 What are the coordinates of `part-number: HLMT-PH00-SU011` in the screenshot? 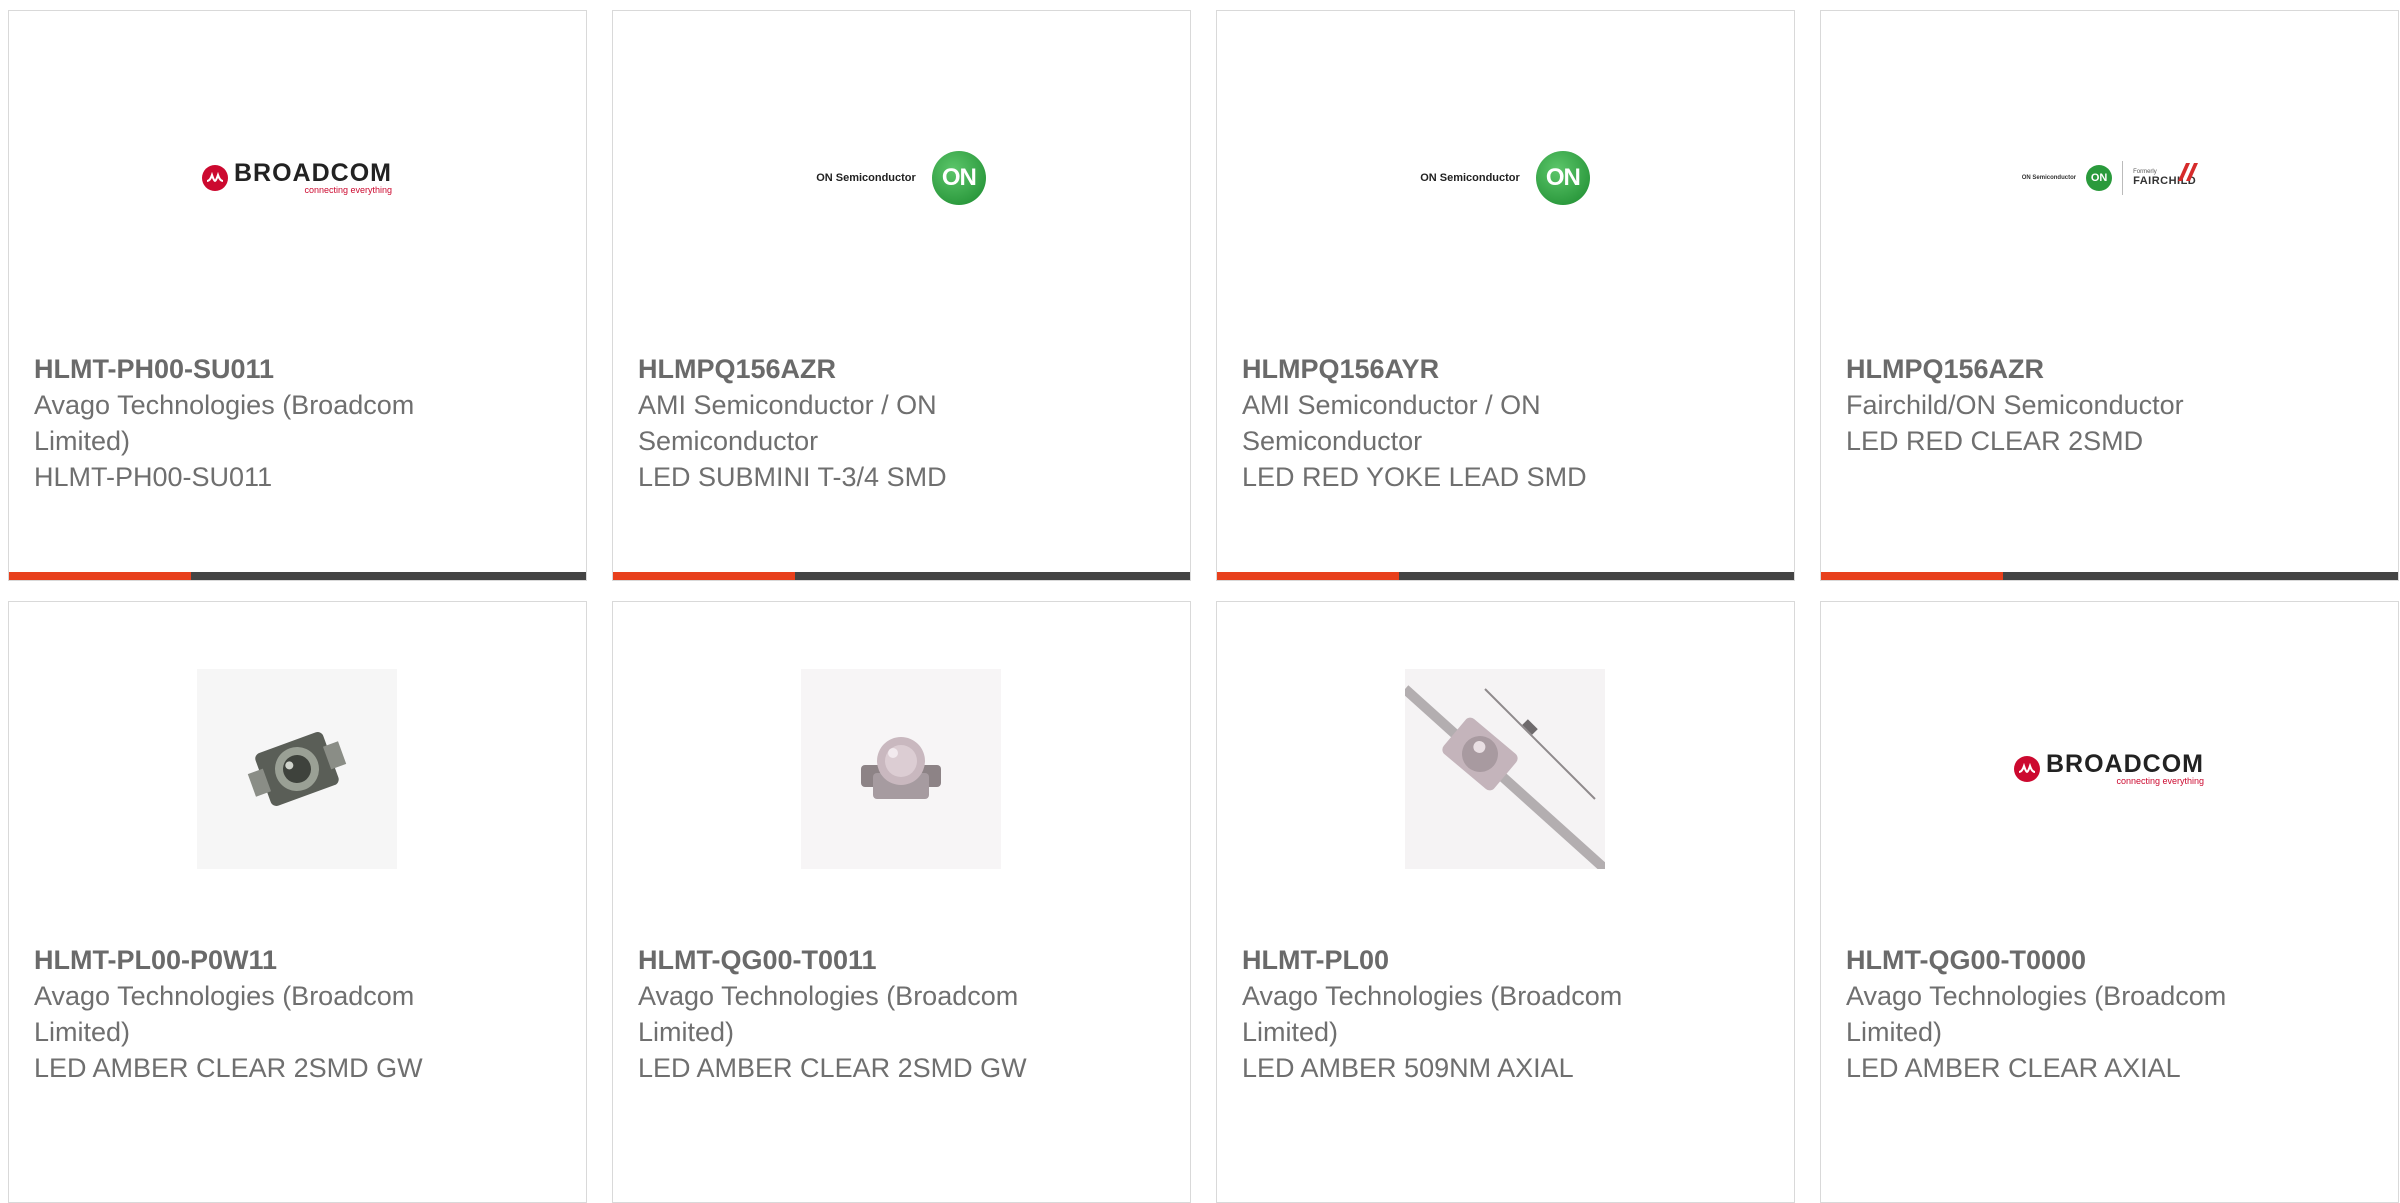 It's located at (254, 369).